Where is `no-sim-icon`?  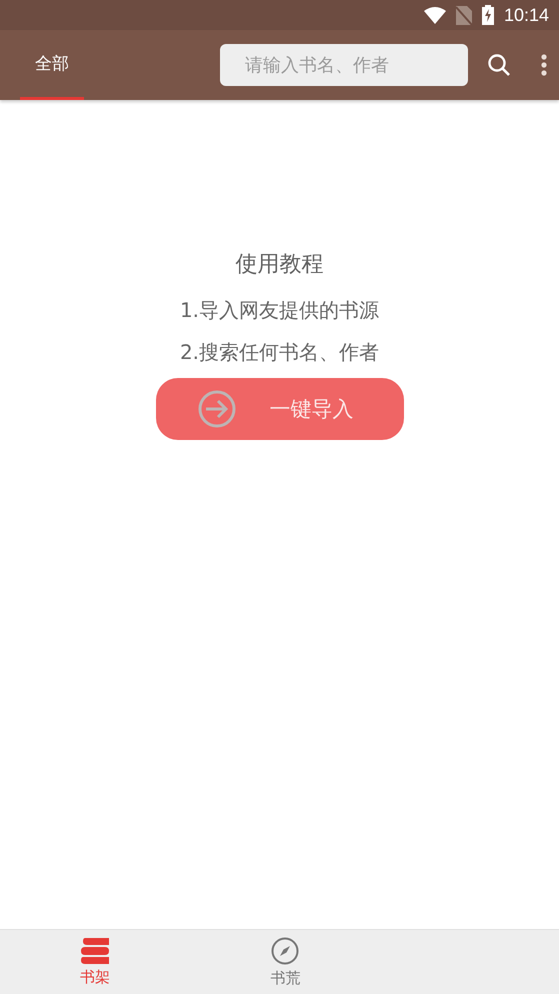 no-sim-icon is located at coordinates (464, 15).